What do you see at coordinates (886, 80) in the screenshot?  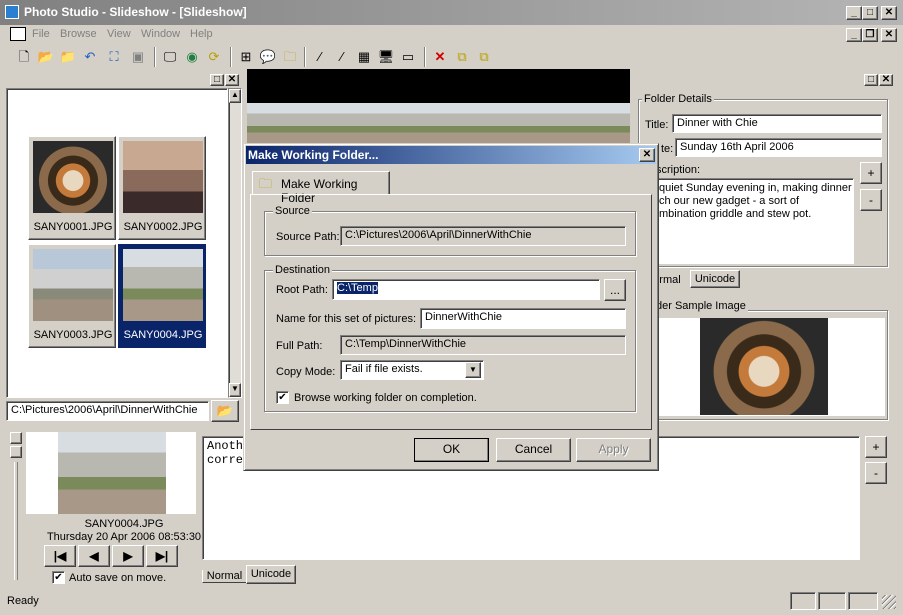 I see `details-close-button: ✕` at bounding box center [886, 80].